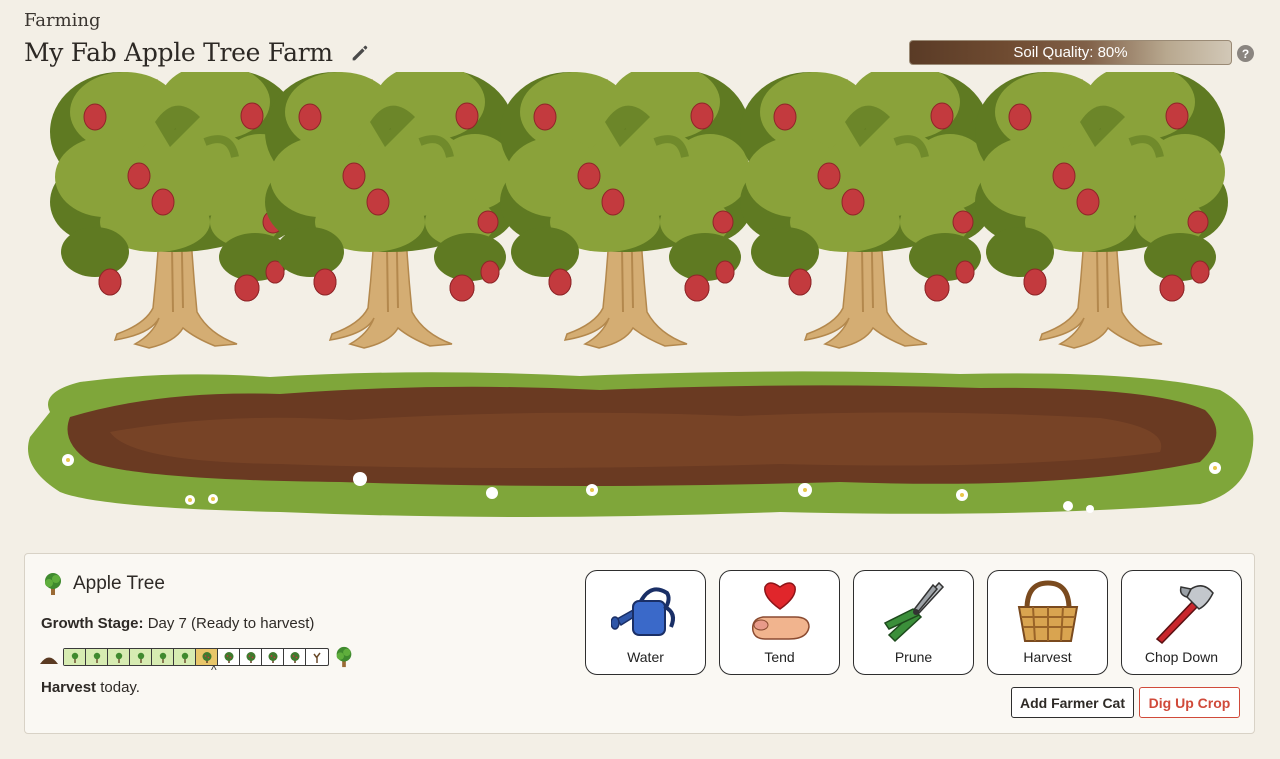  What do you see at coordinates (1181, 657) in the screenshot?
I see `chop-down-label: Chop Down` at bounding box center [1181, 657].